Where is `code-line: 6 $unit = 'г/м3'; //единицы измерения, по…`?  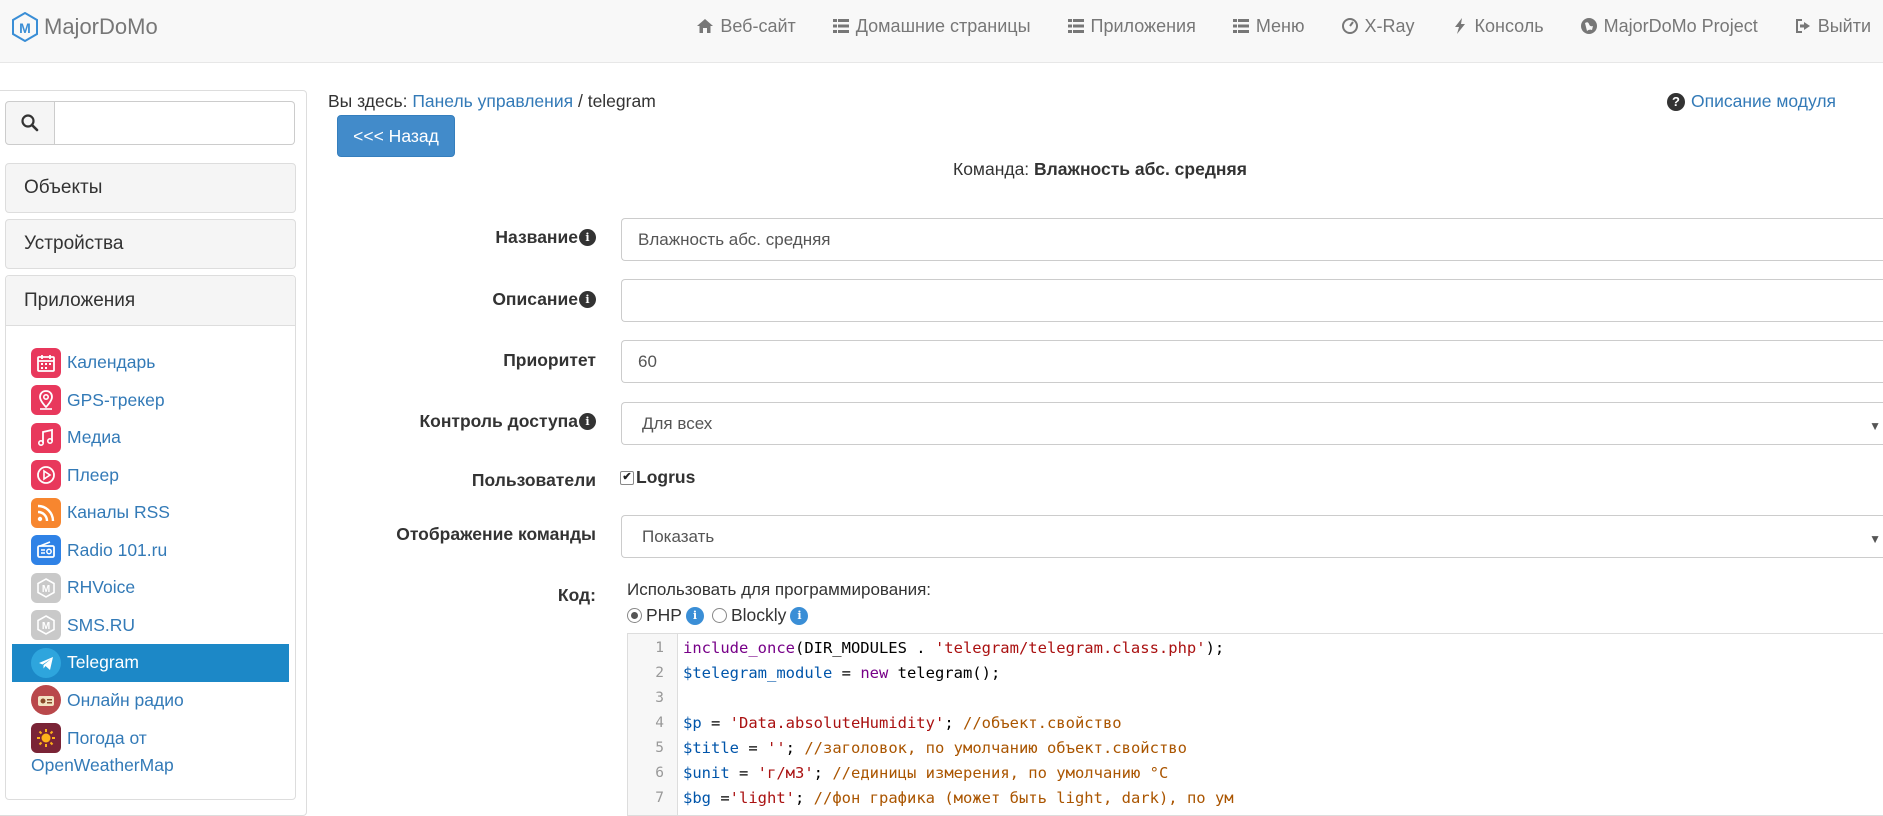
code-line: 6 $unit = 'г/м3'; //единицы измерения, по… is located at coordinates (898, 772).